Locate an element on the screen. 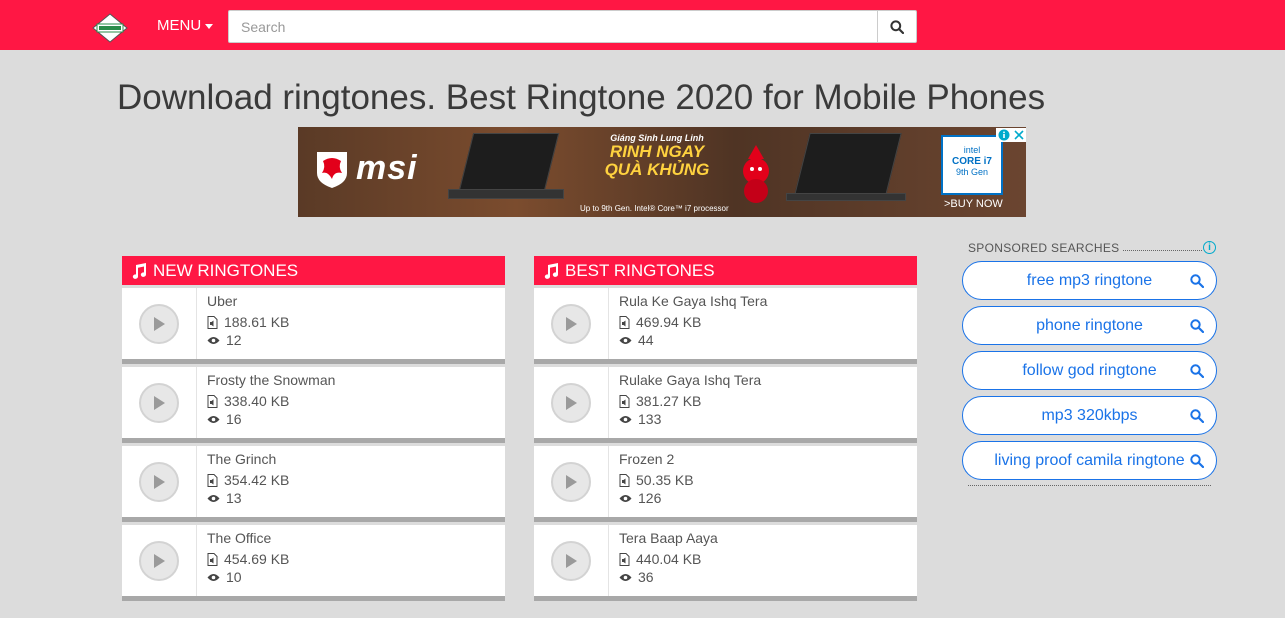 This screenshot has width=1285, height=618. ringtone-item: Uber 188.61 KB 12 is located at coordinates (313, 326).